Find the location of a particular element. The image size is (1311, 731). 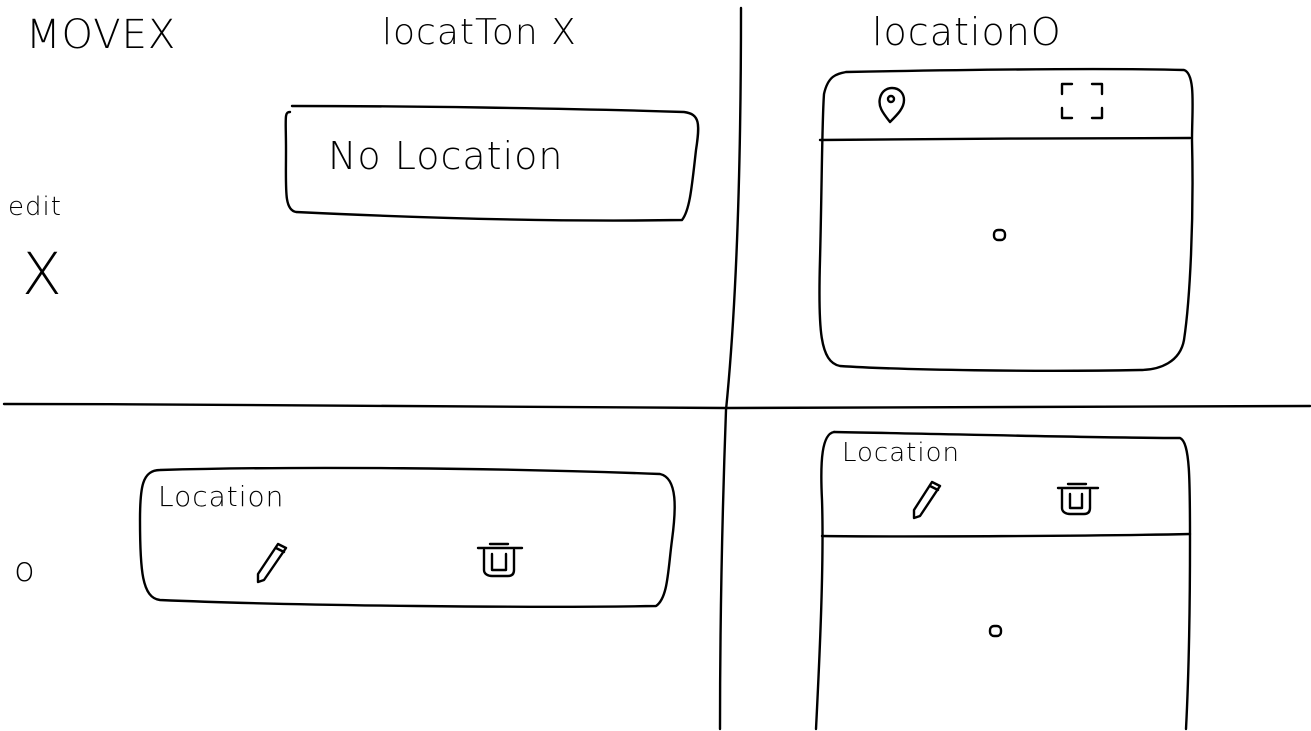

pencil-icon is located at coordinates (928, 501).